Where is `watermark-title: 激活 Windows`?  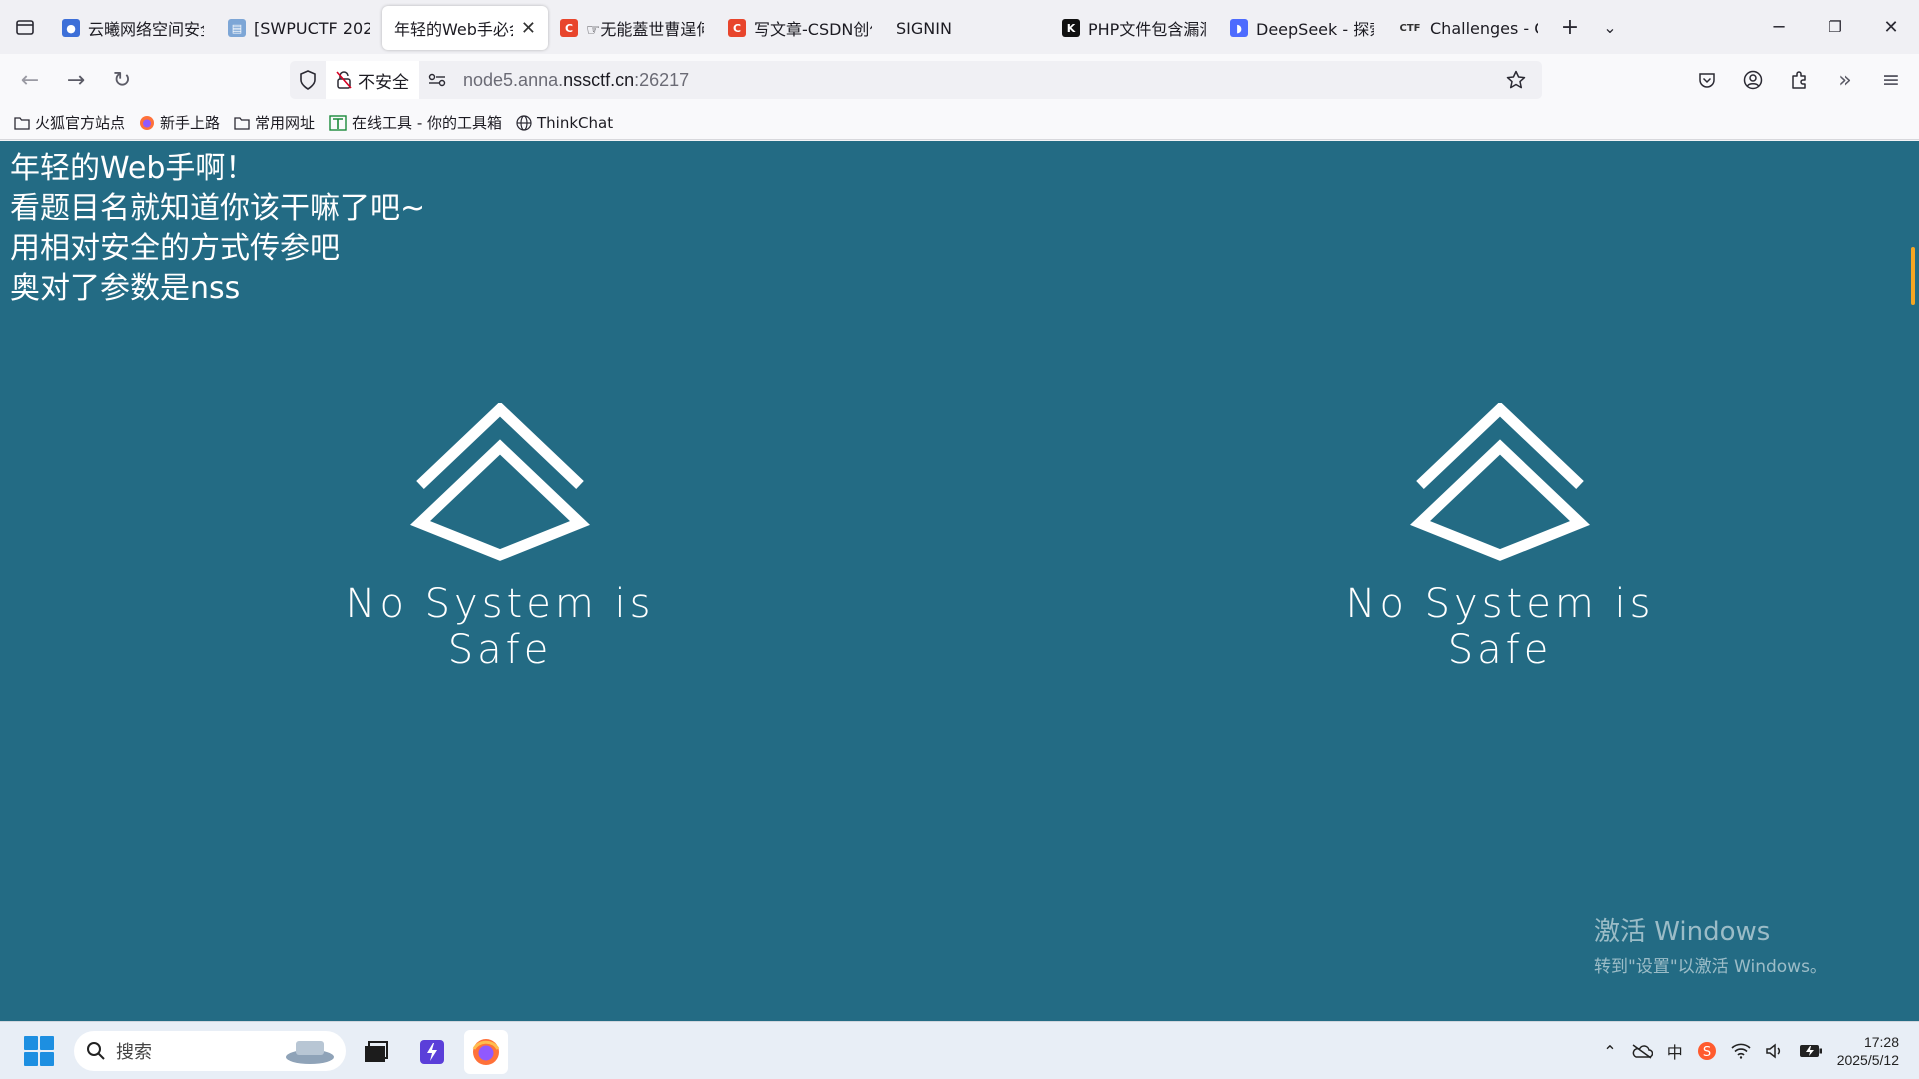 watermark-title: 激活 Windows is located at coordinates (1682, 932).